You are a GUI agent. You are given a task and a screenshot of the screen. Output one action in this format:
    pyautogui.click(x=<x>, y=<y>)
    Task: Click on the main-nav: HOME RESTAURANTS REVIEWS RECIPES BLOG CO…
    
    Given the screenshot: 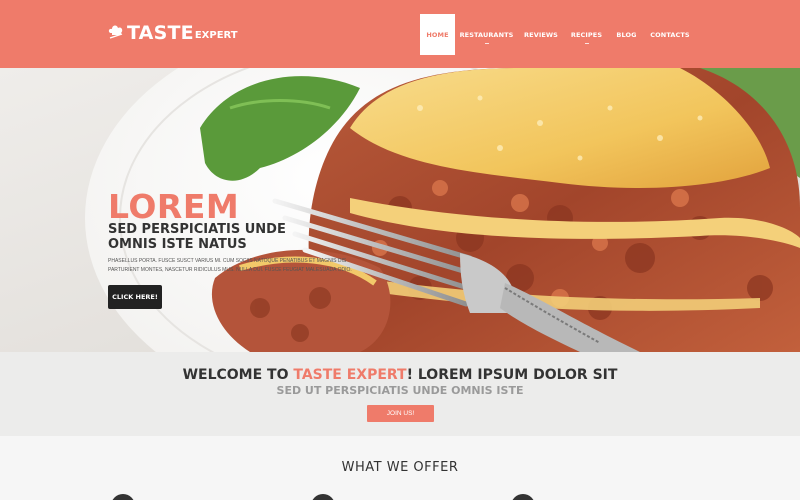 What is the action you would take?
    pyautogui.click(x=558, y=34)
    